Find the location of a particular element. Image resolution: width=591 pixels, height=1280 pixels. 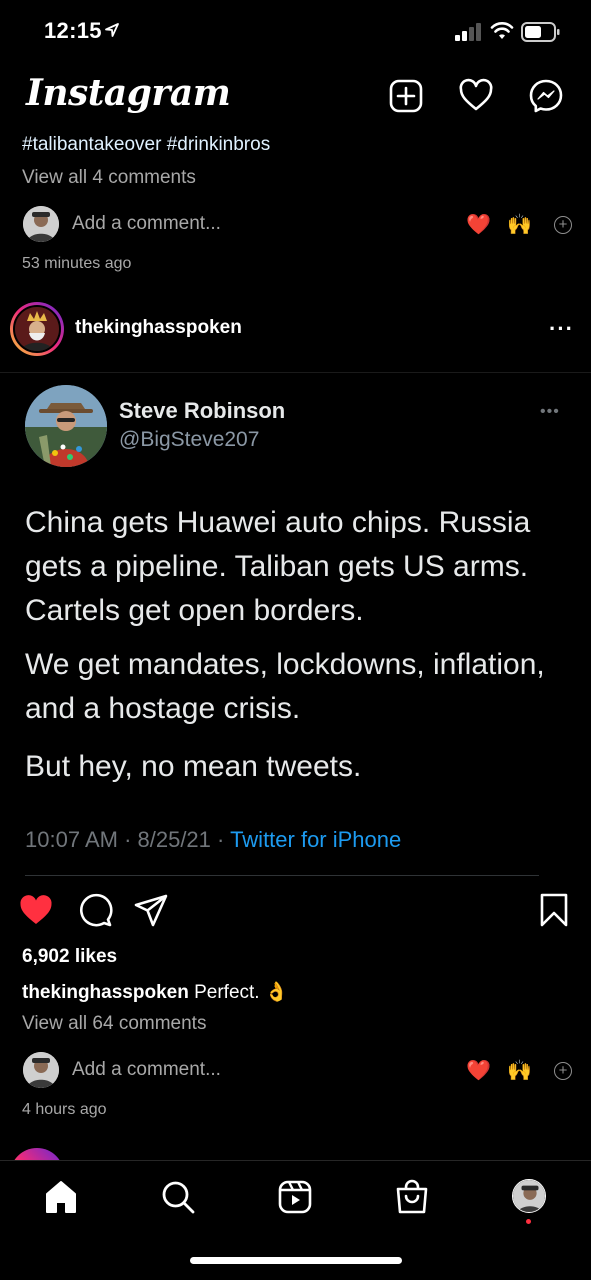

post-header: thekinghasspoken ··· is located at coordinates (295, 330).